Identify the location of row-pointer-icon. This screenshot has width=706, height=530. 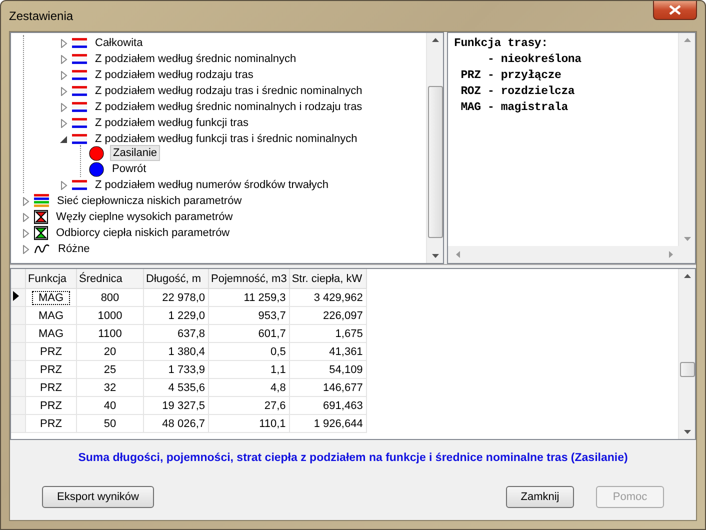
(16, 296).